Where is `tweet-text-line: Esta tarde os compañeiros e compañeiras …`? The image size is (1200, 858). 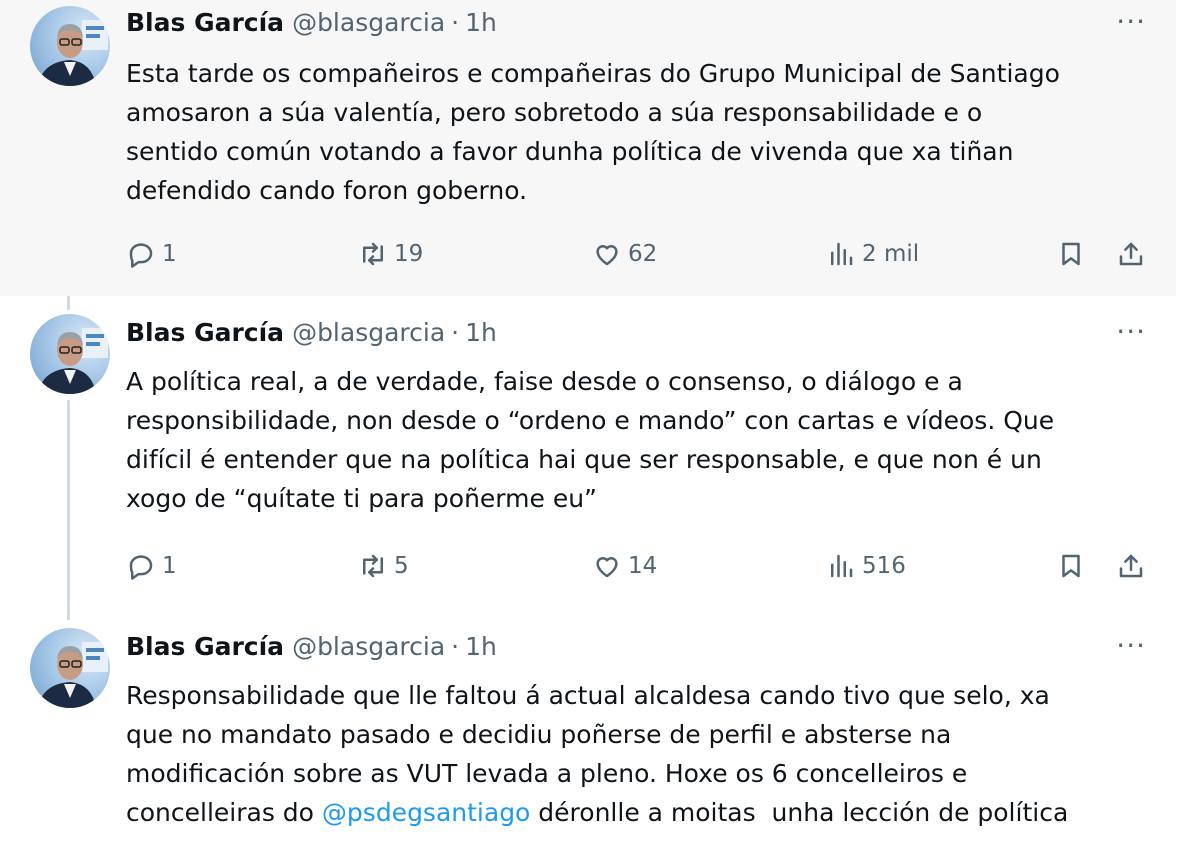
tweet-text-line: Esta tarde os compañeiros e compañeiras … is located at coordinates (593, 73).